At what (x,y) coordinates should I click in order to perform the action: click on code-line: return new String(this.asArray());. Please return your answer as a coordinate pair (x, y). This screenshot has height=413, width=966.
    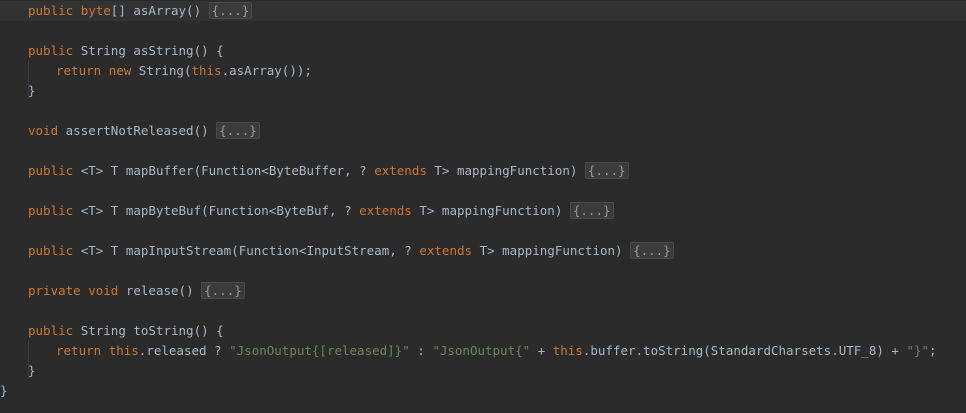
    Looking at the image, I should click on (483, 71).